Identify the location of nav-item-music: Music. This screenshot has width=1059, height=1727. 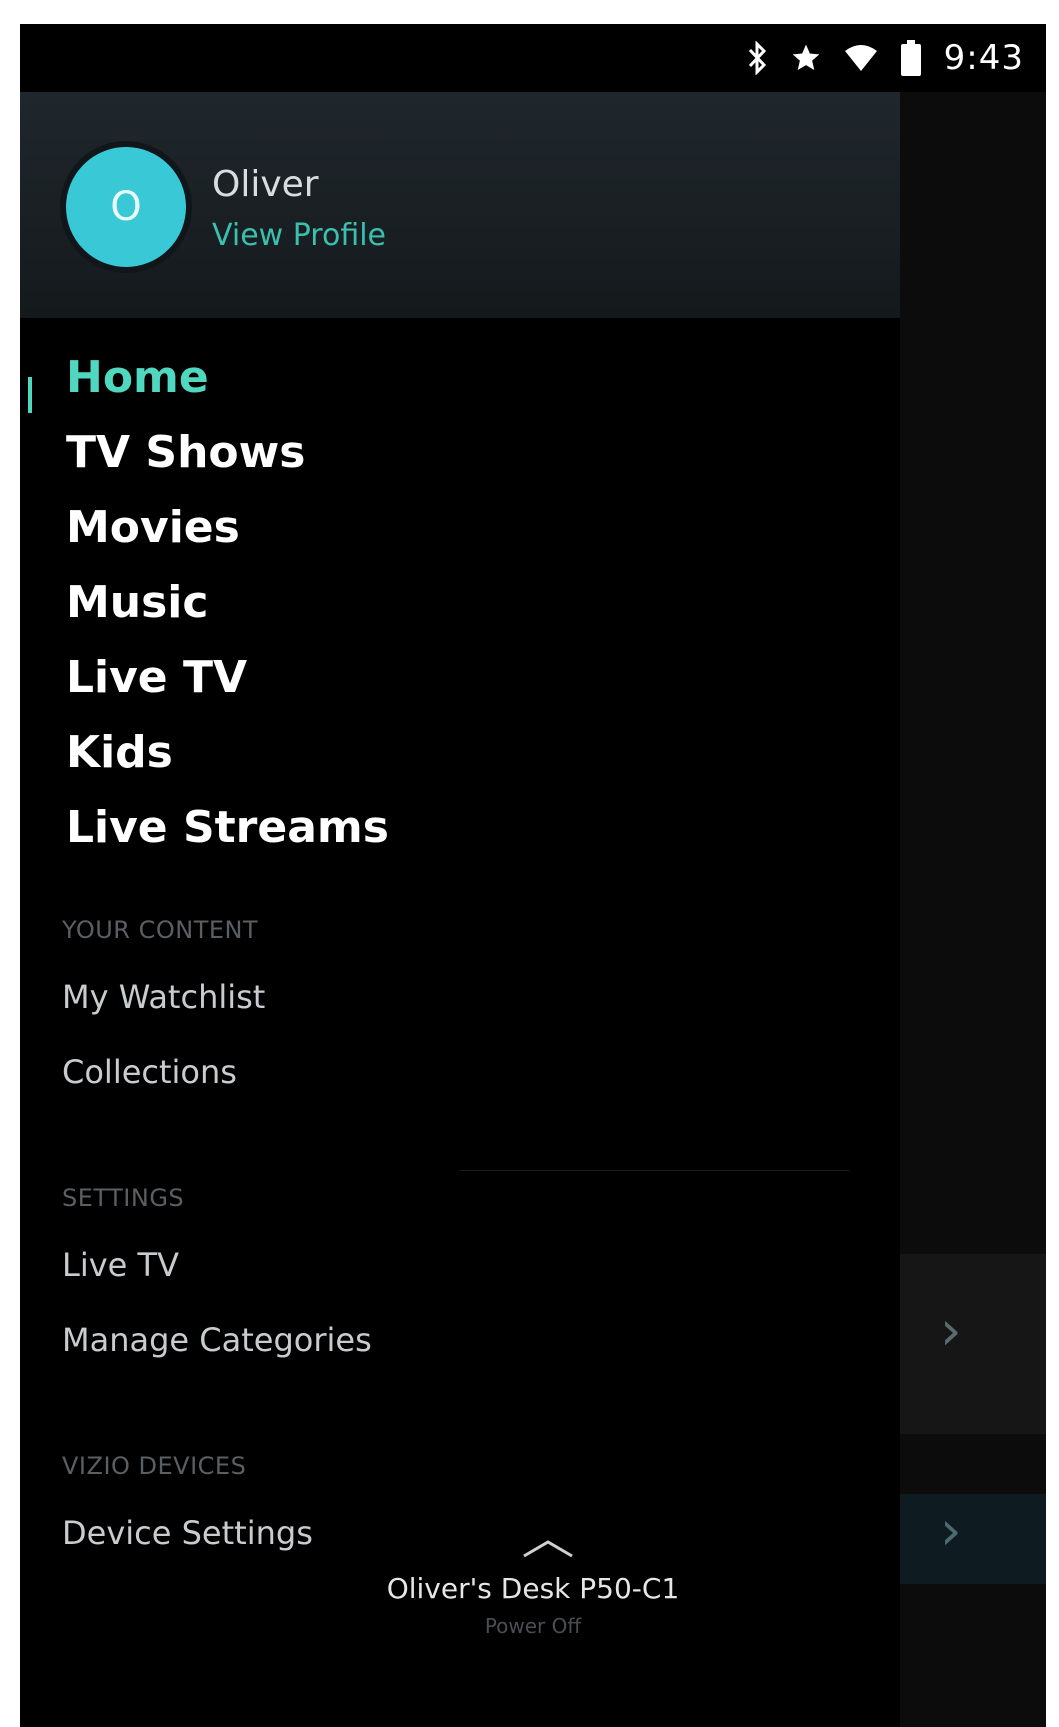
(137, 602).